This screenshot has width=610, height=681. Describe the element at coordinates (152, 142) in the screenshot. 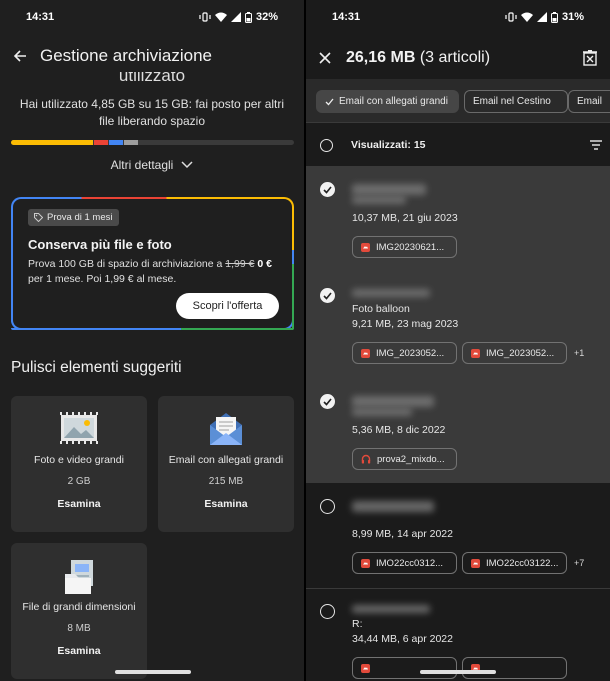

I see `storage-usage-bar` at that location.